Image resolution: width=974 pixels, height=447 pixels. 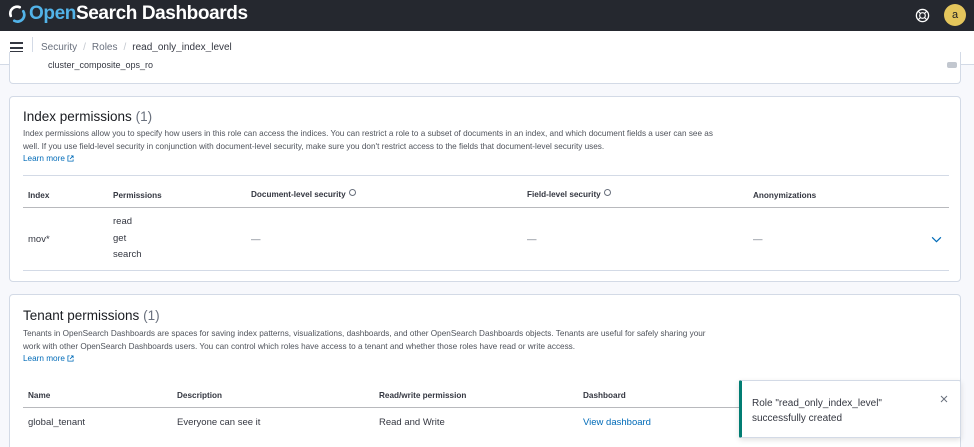 I want to click on cluster-permissions-panel: cluster_composite_ops_ro, so click(x=485, y=68).